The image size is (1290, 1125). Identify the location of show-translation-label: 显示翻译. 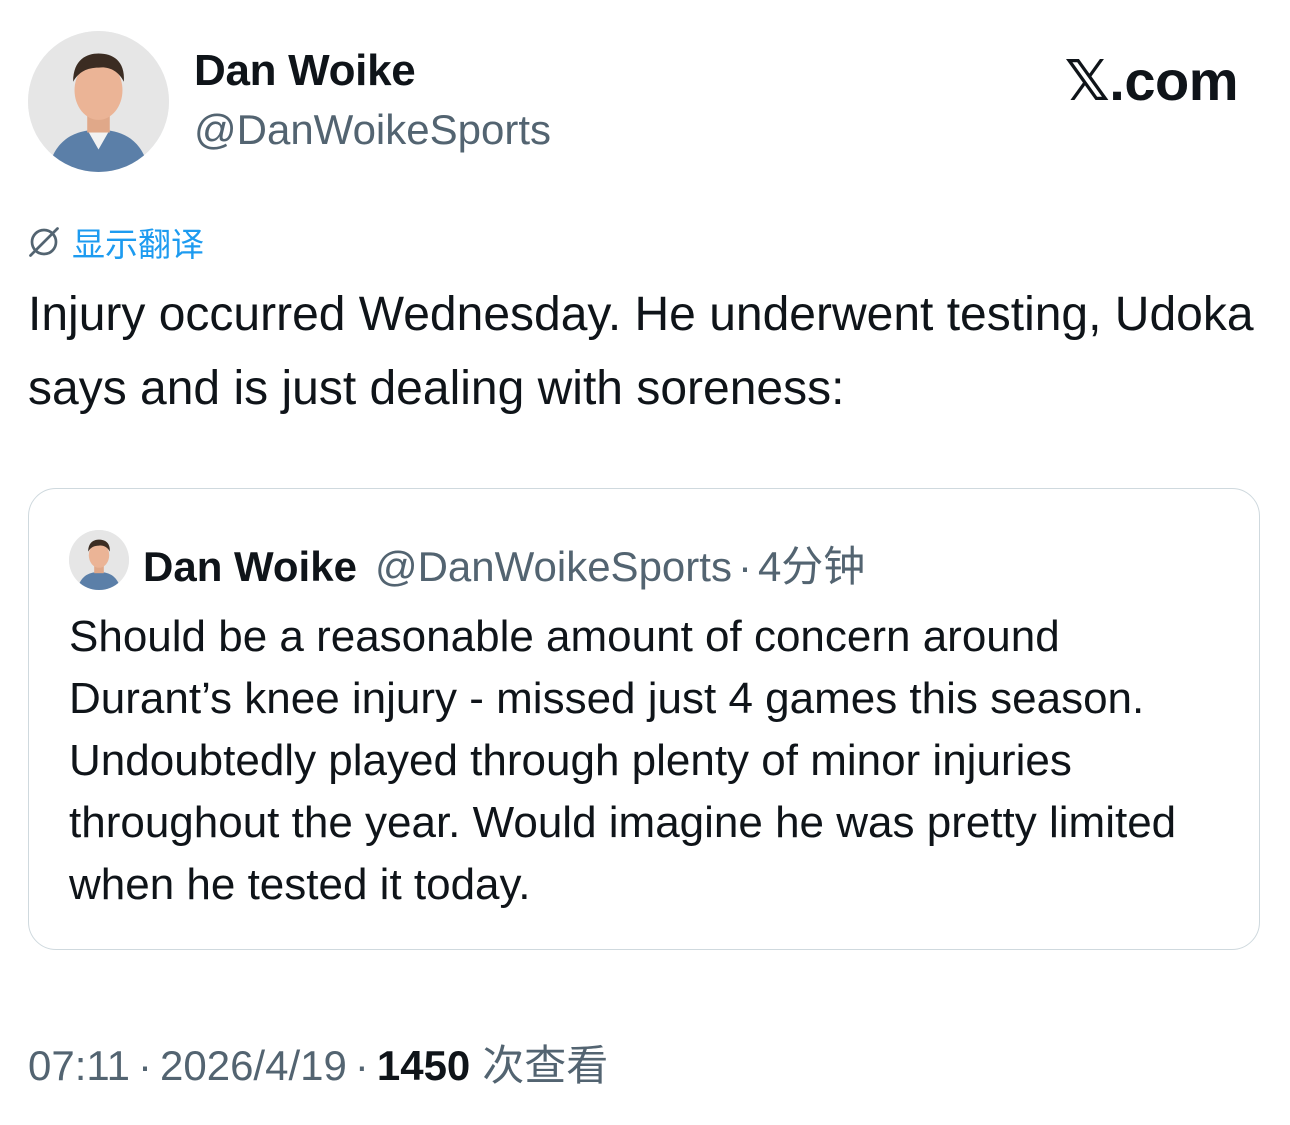
(138, 244).